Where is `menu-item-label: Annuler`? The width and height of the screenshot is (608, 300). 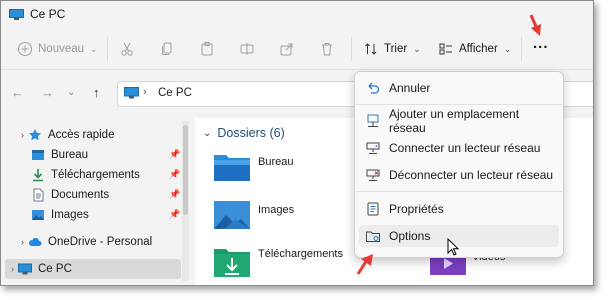 menu-item-label: Annuler is located at coordinates (410, 88).